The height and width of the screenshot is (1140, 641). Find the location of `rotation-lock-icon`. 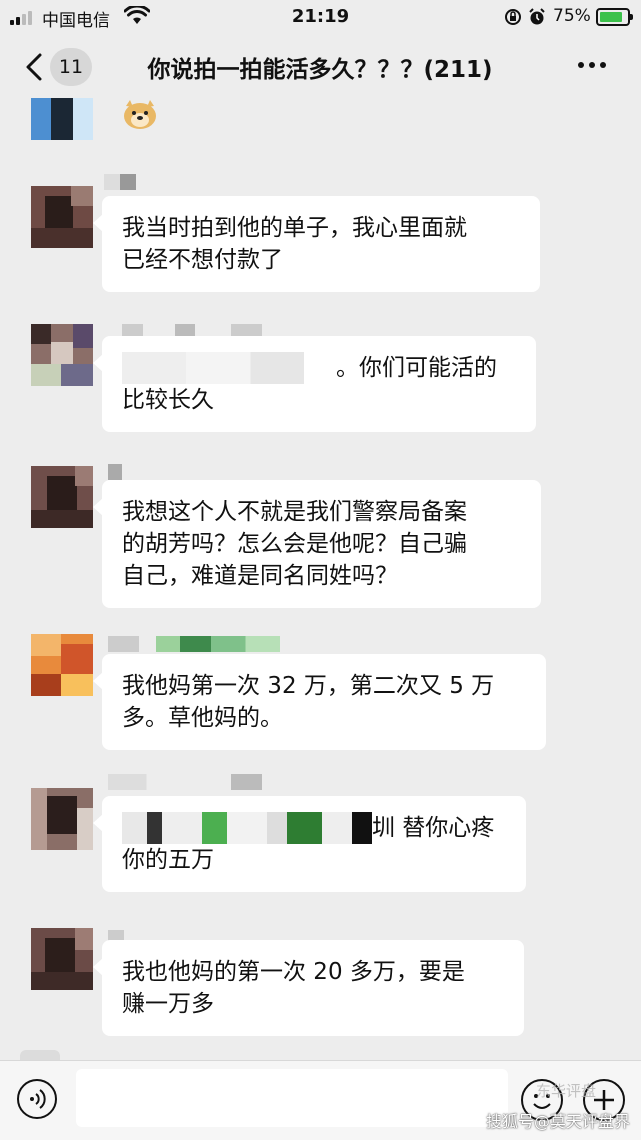

rotation-lock-icon is located at coordinates (513, 17).